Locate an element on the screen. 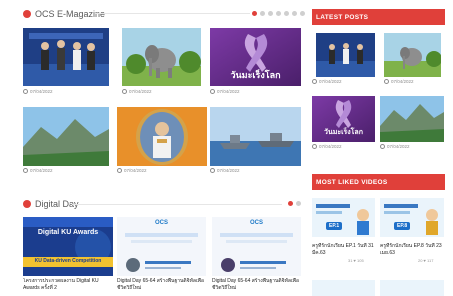  emagazine-thumb-navy is located at coordinates (255, 136).